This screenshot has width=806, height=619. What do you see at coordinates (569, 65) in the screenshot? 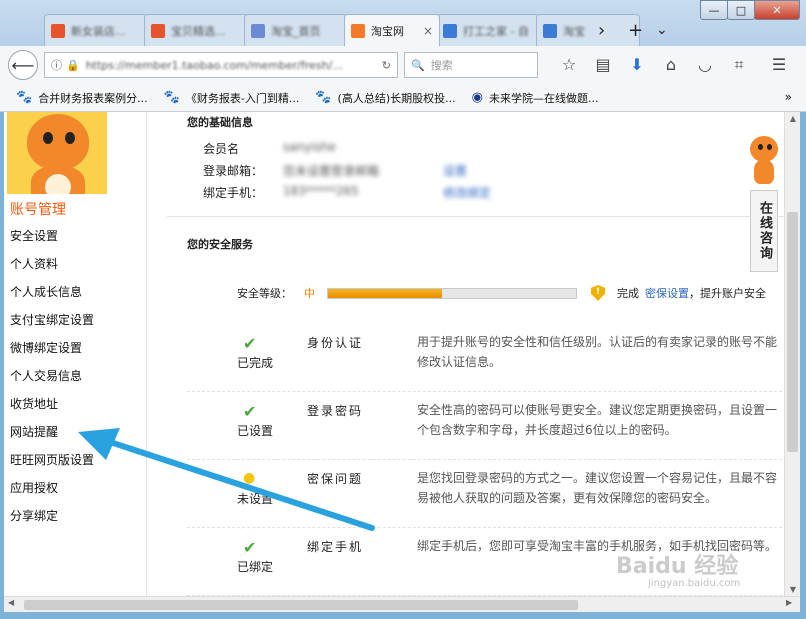
I see `bookmark-star-icon: ☆` at bounding box center [569, 65].